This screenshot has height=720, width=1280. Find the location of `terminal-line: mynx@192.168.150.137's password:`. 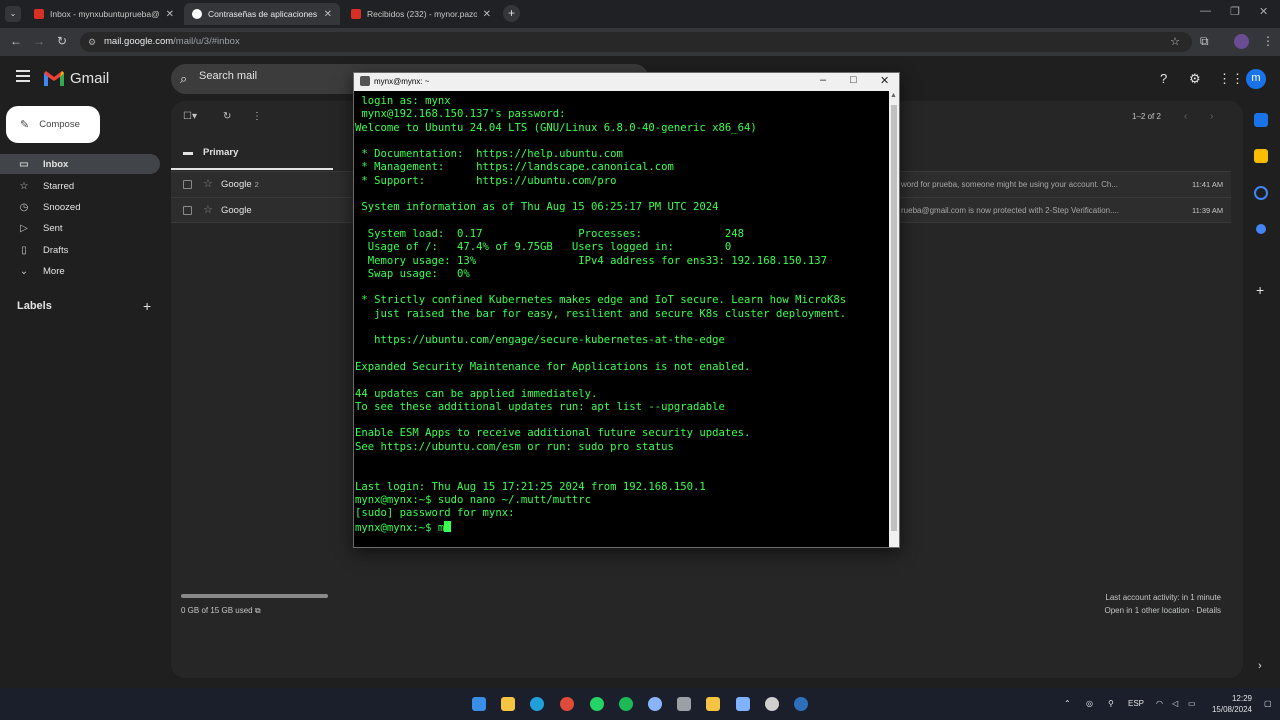

terminal-line: mynx@192.168.150.137's password: is located at coordinates (460, 114).